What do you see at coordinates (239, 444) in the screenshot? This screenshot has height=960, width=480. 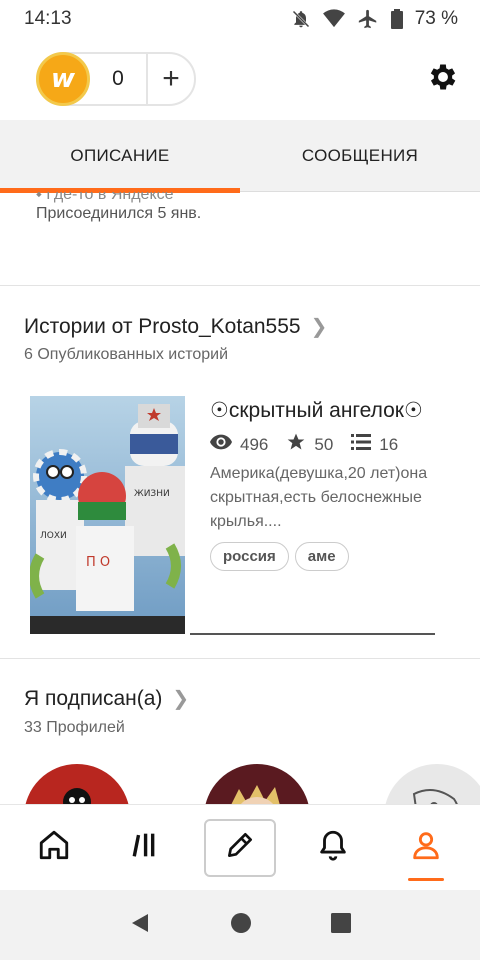 I see `reads-stat: 496` at bounding box center [239, 444].